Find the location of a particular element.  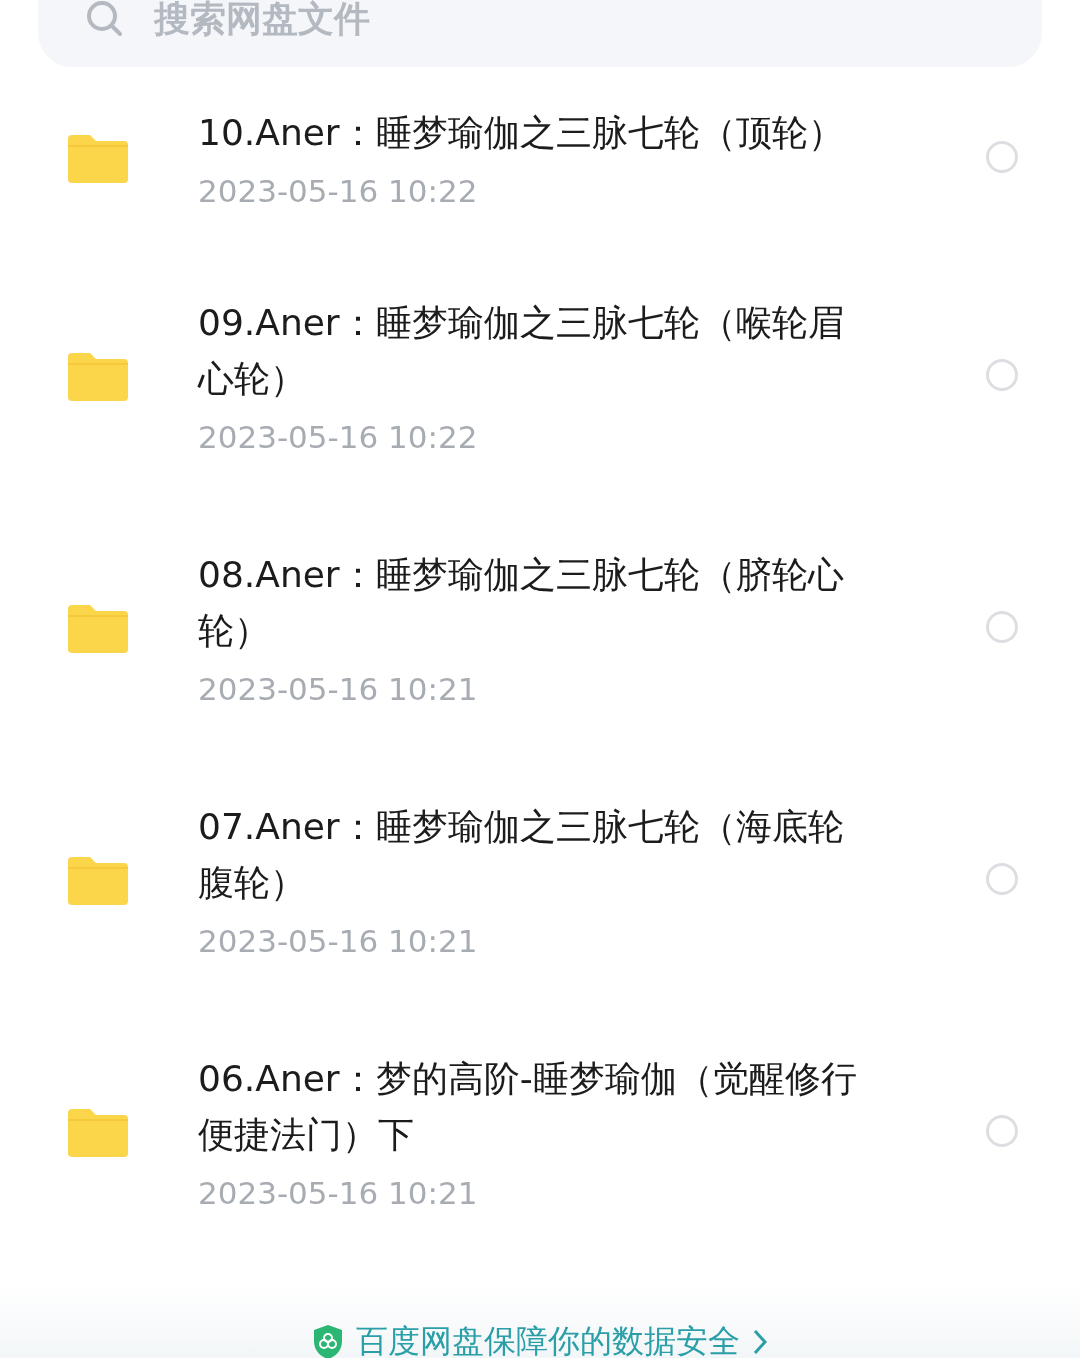

search-icon is located at coordinates (104, 19).